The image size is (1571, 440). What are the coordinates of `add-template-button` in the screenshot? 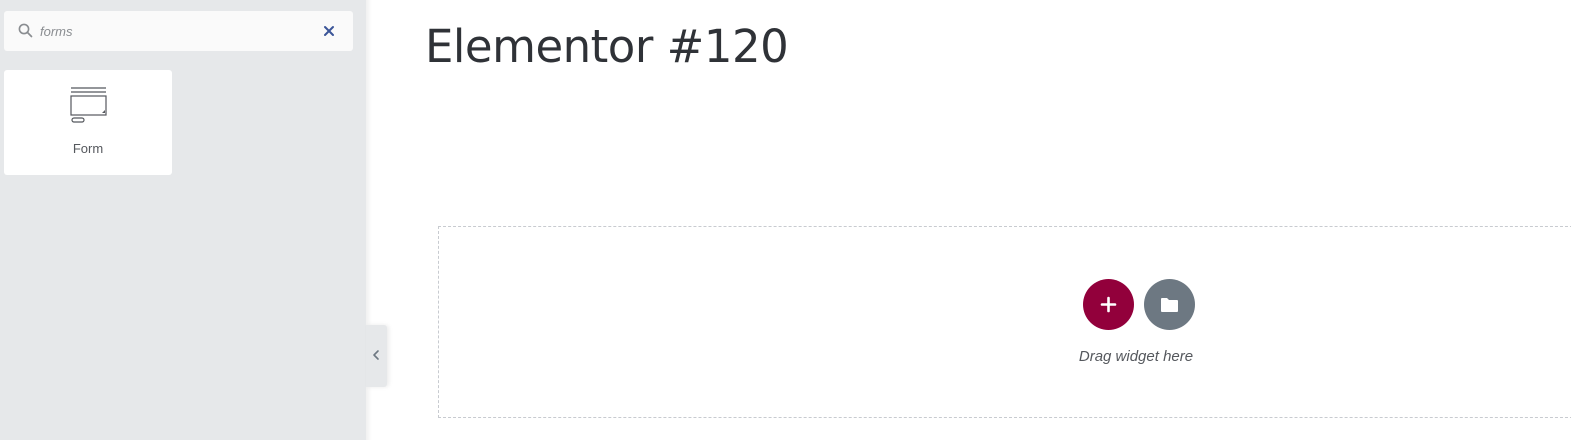 It's located at (1169, 304).